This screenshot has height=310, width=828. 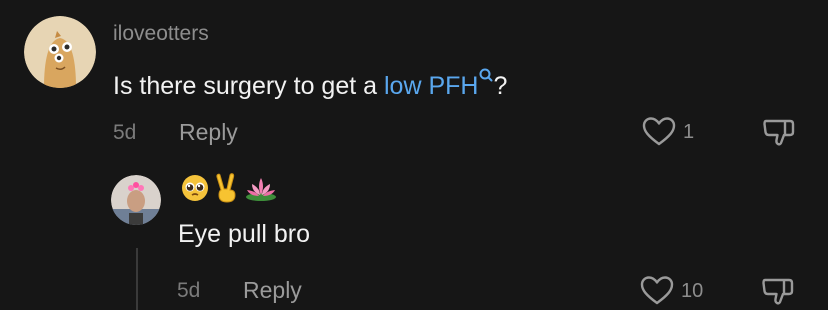 What do you see at coordinates (692, 291) in the screenshot?
I see `reply-like-count: 10` at bounding box center [692, 291].